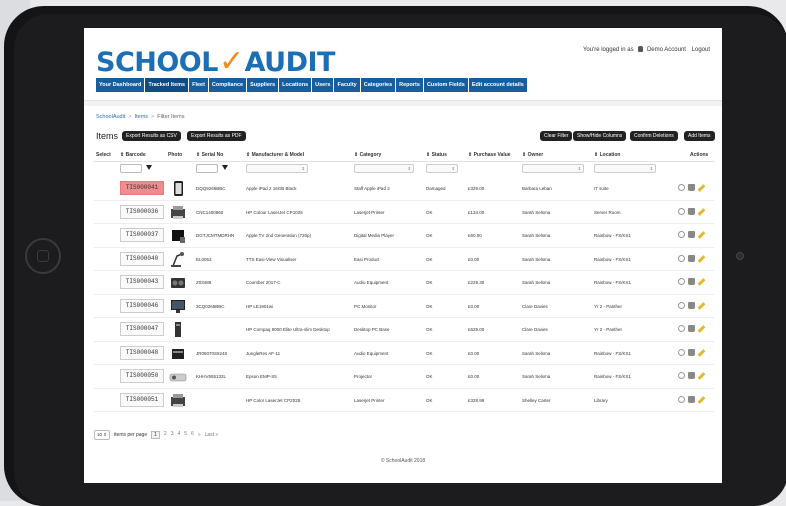 This screenshot has width=786, height=506. What do you see at coordinates (409, 85) in the screenshot?
I see `nav-reports: Reports` at bounding box center [409, 85].